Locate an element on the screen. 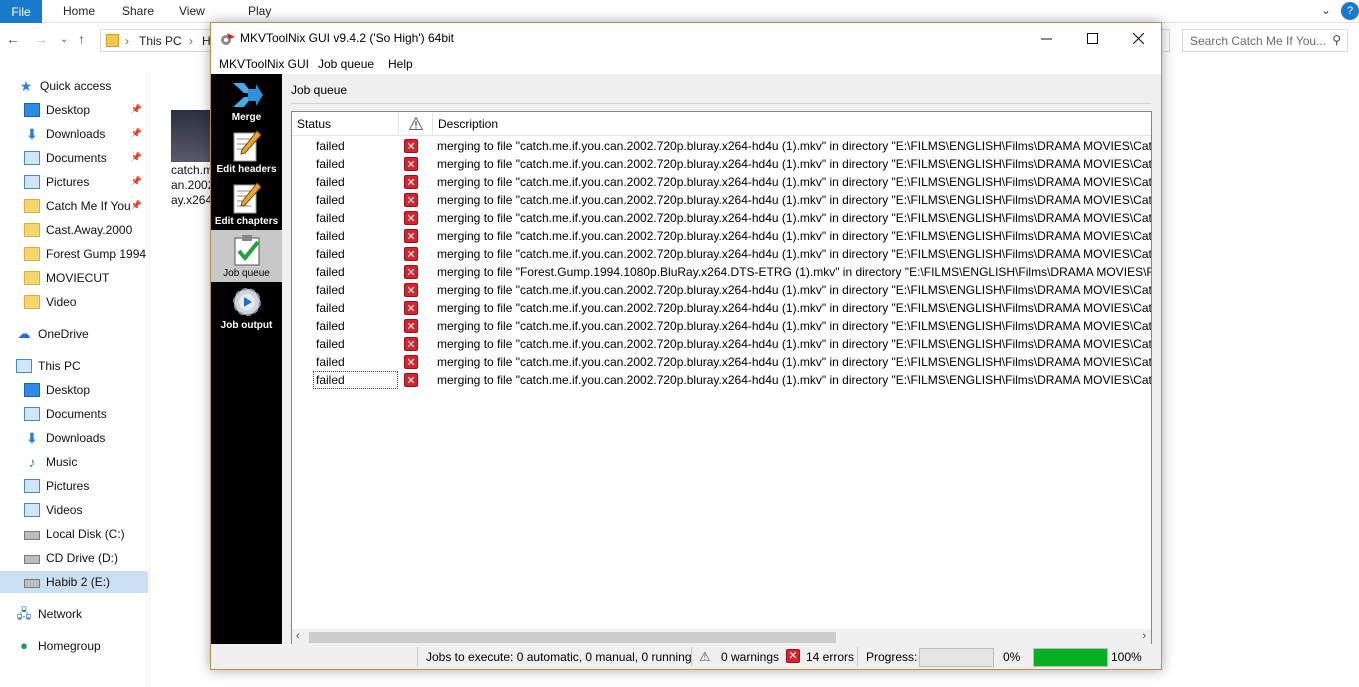 This screenshot has height=687, width=1359. sidebar-item-job-queue: Job queue is located at coordinates (246, 256).